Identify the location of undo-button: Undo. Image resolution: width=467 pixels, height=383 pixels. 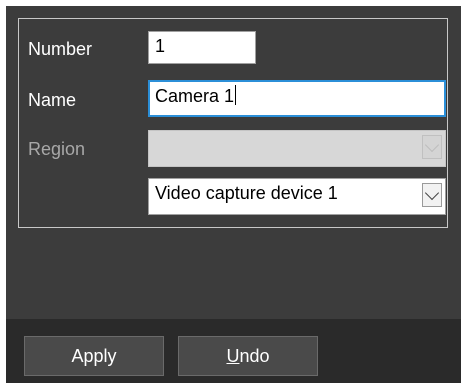
(248, 356).